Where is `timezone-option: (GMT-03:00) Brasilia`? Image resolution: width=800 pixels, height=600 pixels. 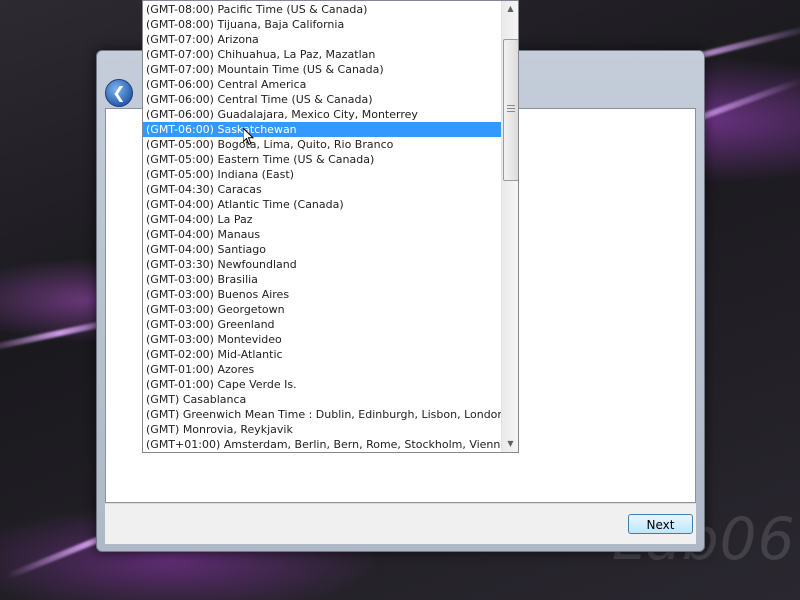 timezone-option: (GMT-03:00) Brasilia is located at coordinates (322, 279).